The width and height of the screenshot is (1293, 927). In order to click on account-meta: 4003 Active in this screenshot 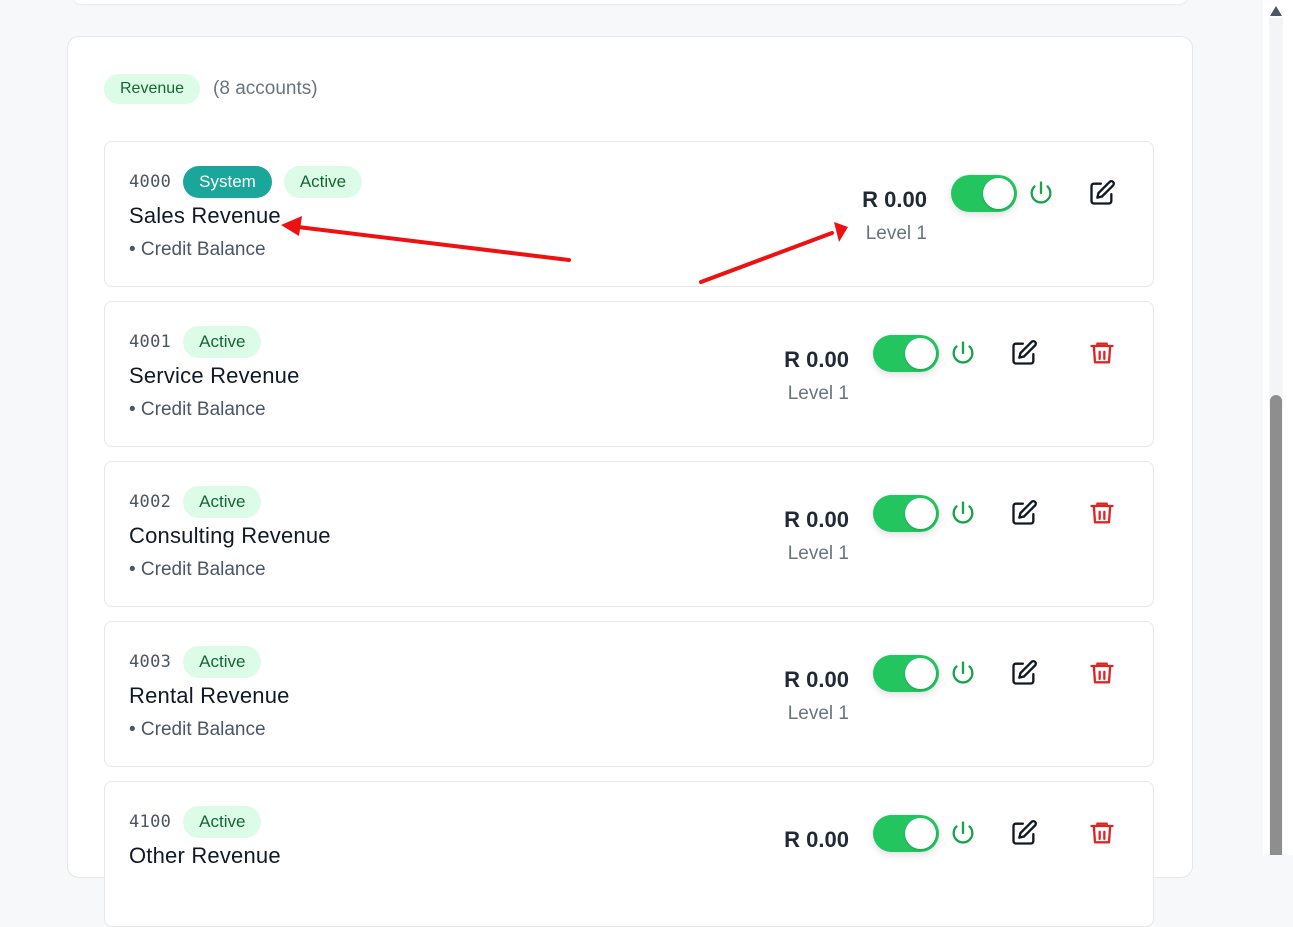, I will do `click(201, 662)`.